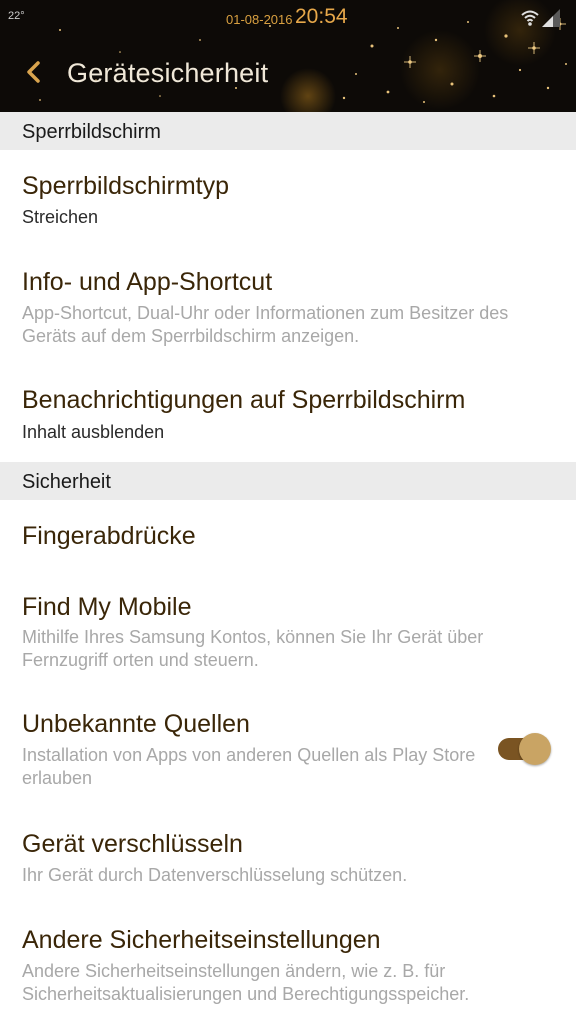 Image resolution: width=576 pixels, height=1024 pixels. I want to click on setting-value: Inhalt ausblenden, so click(93, 432).